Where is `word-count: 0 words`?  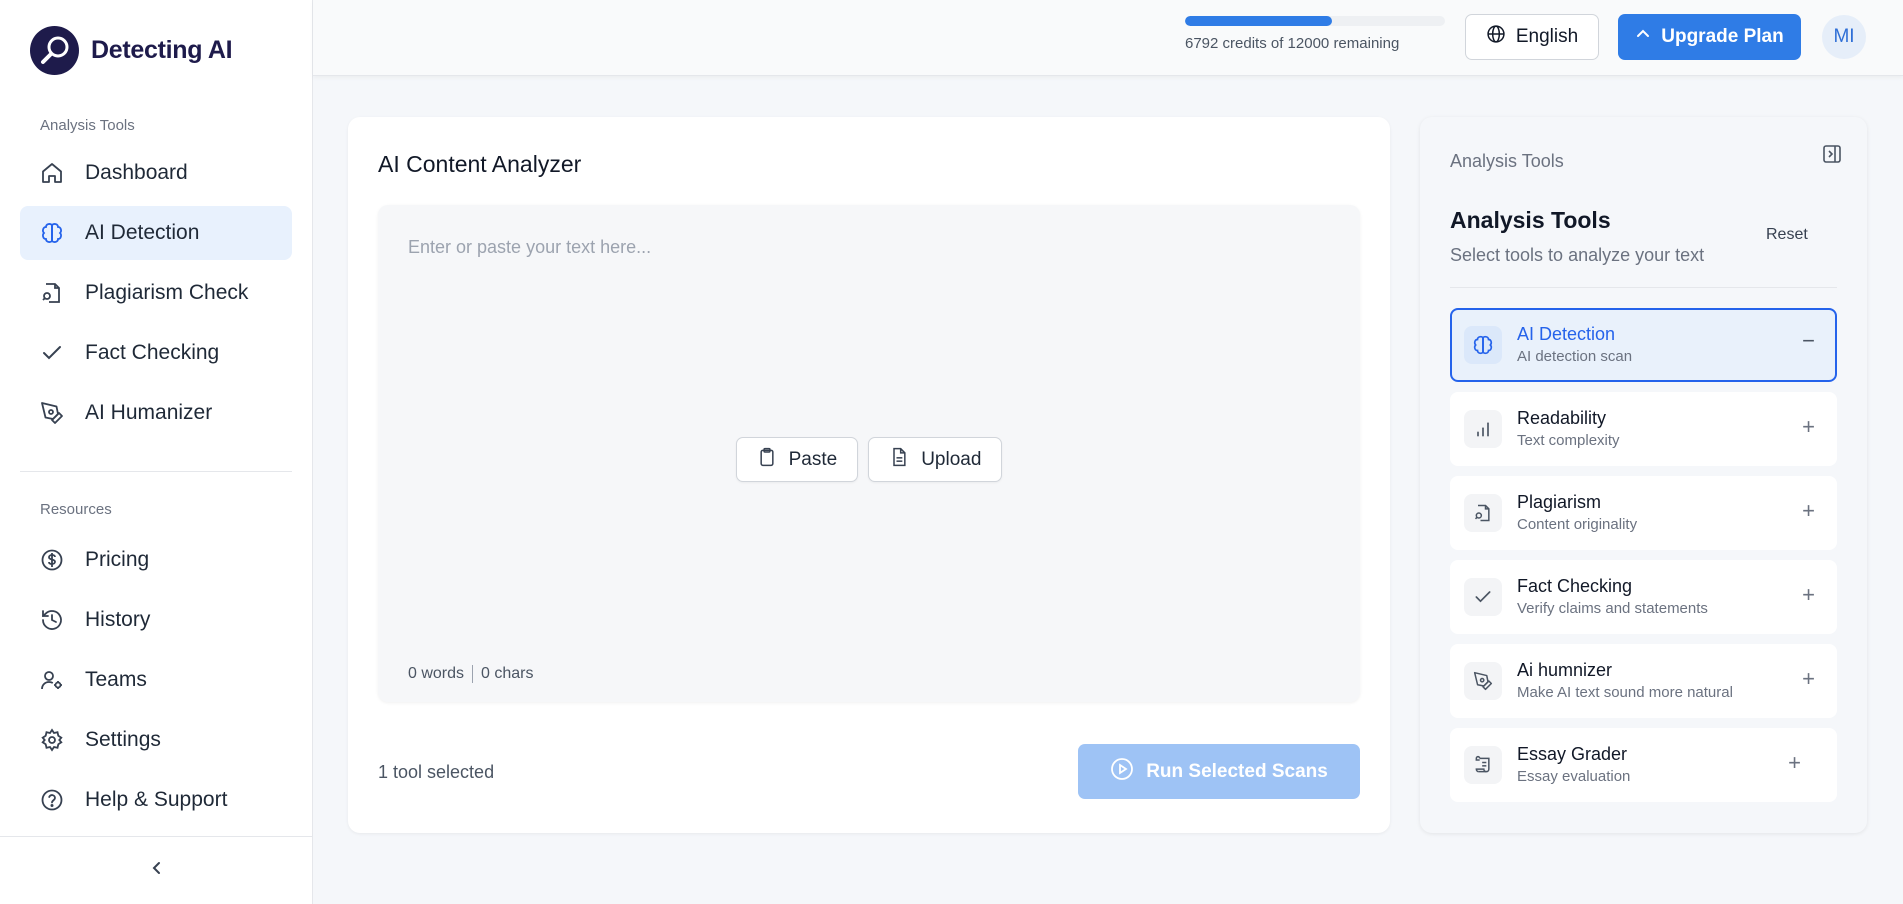
word-count: 0 words is located at coordinates (436, 673).